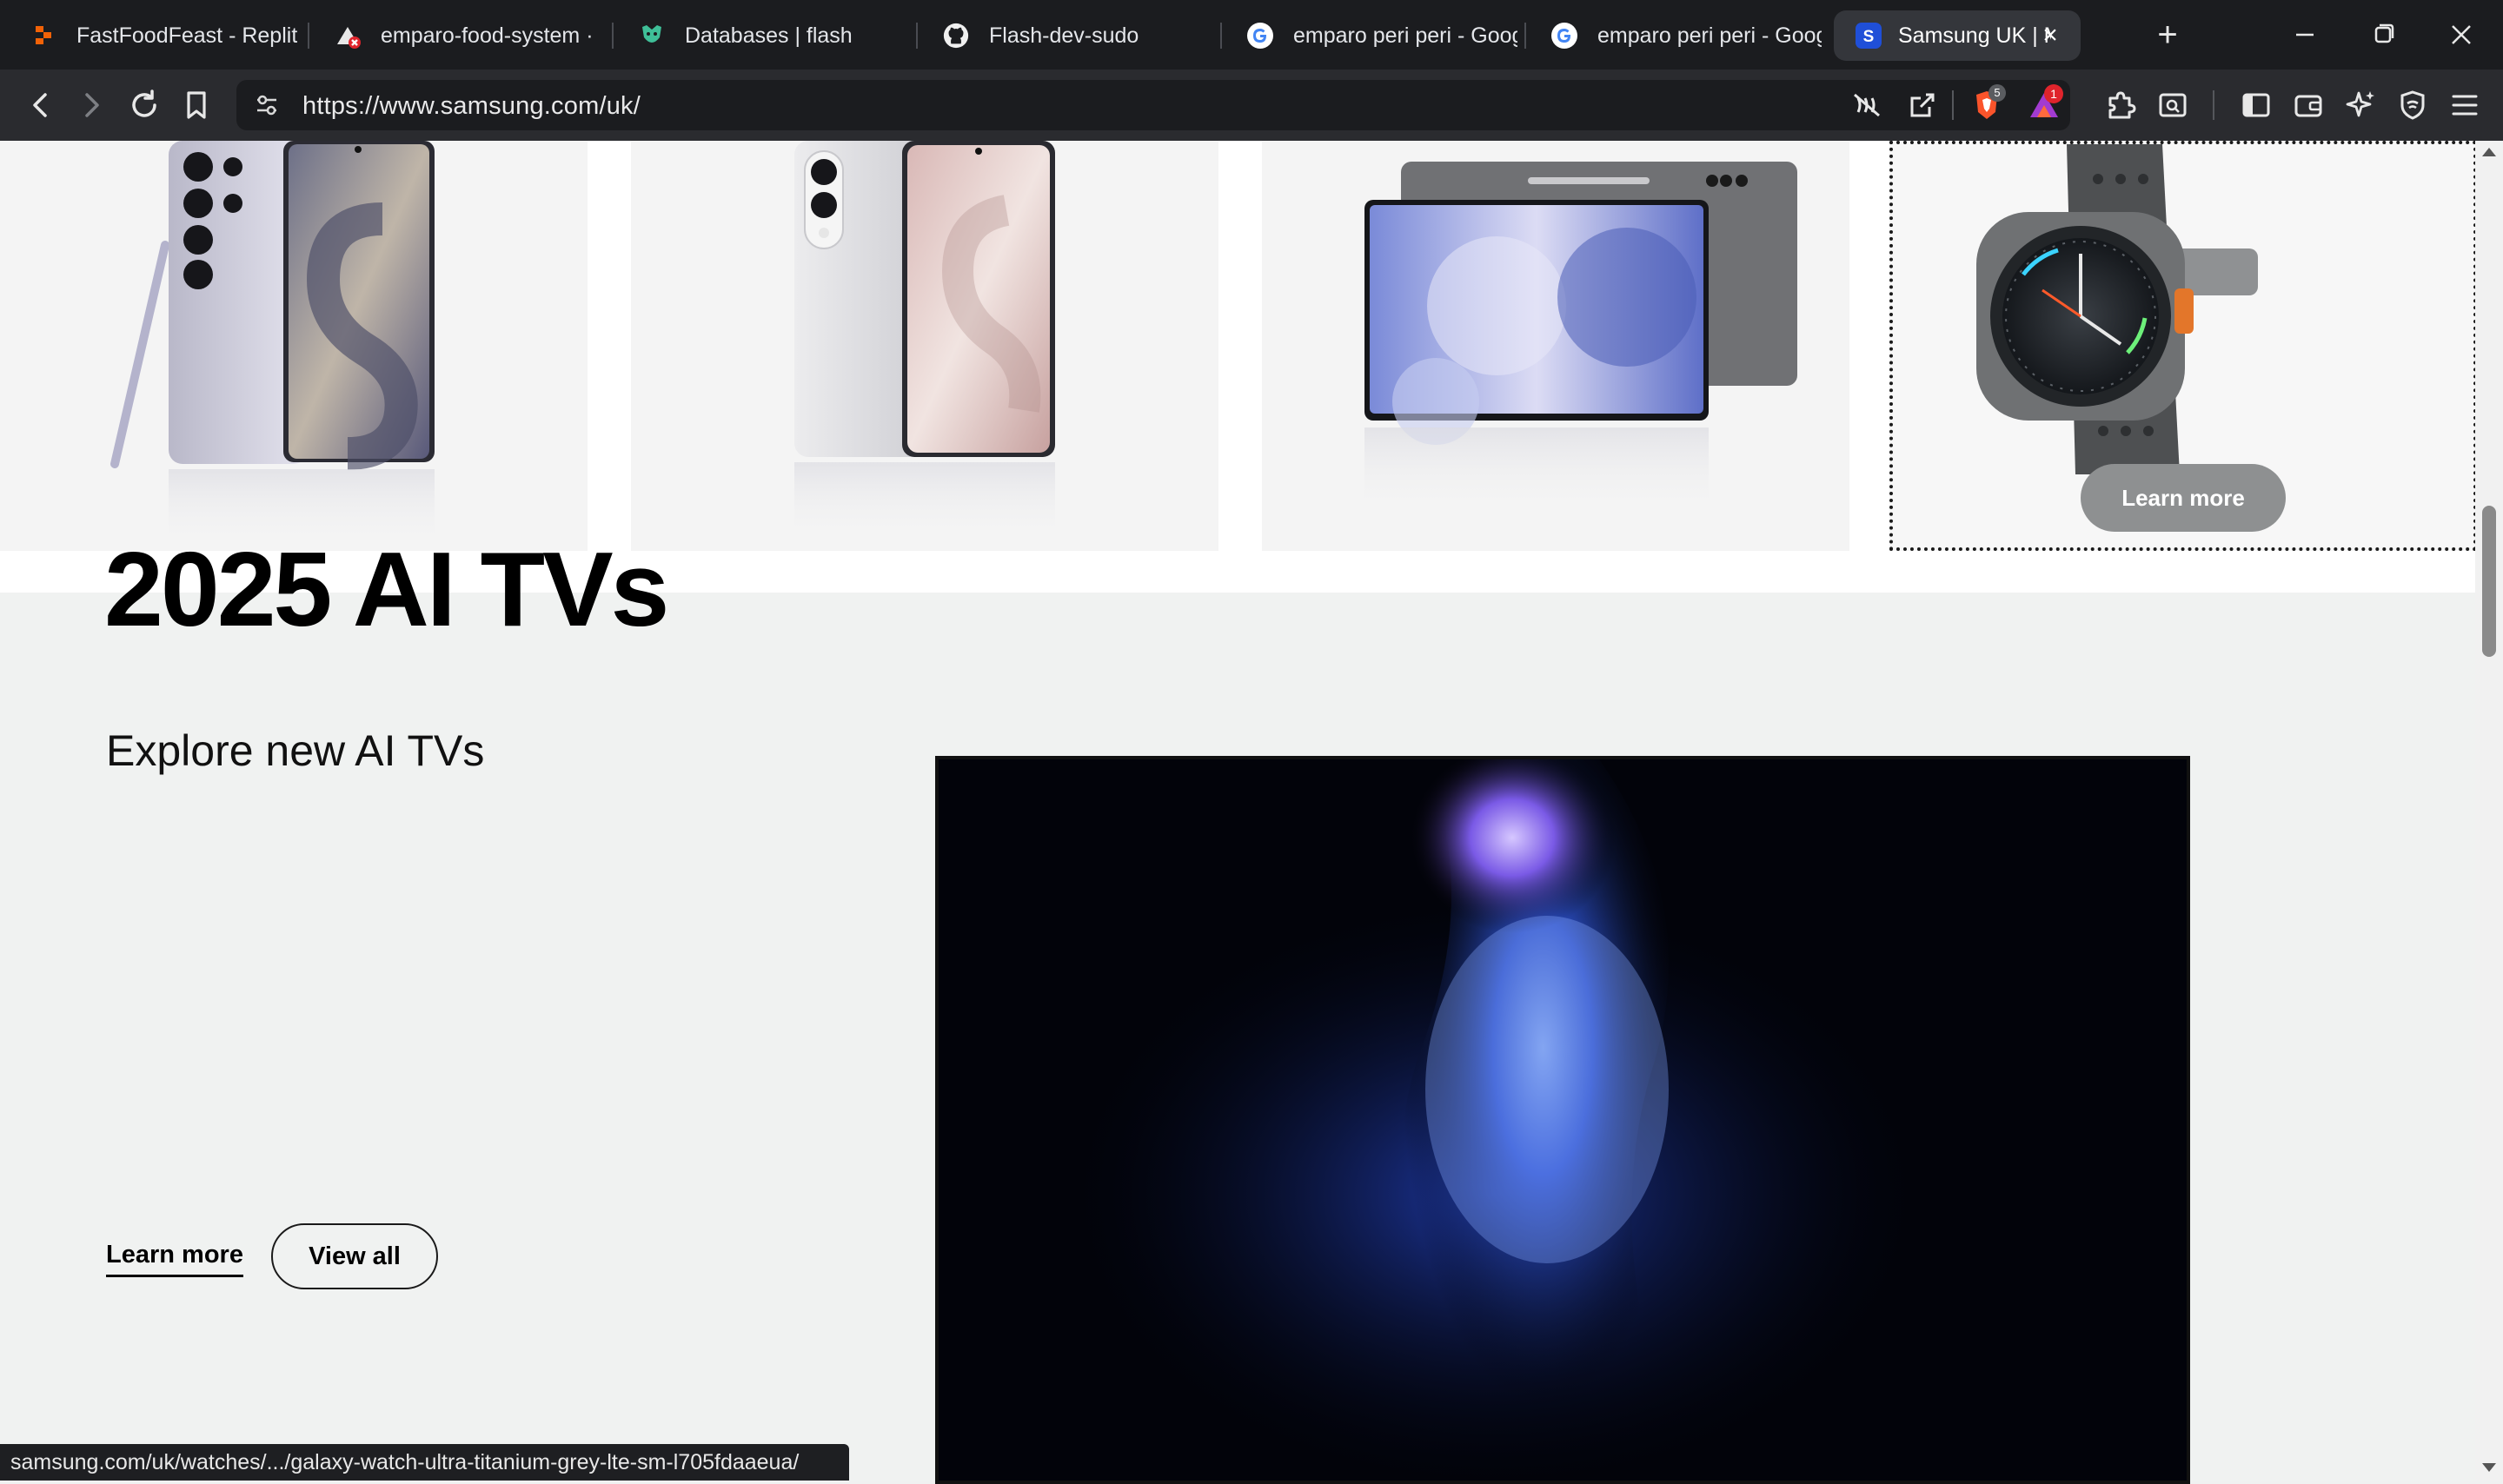 Image resolution: width=2503 pixels, height=1484 pixels. What do you see at coordinates (769, 35) in the screenshot?
I see `tab-label: Databases | flash` at bounding box center [769, 35].